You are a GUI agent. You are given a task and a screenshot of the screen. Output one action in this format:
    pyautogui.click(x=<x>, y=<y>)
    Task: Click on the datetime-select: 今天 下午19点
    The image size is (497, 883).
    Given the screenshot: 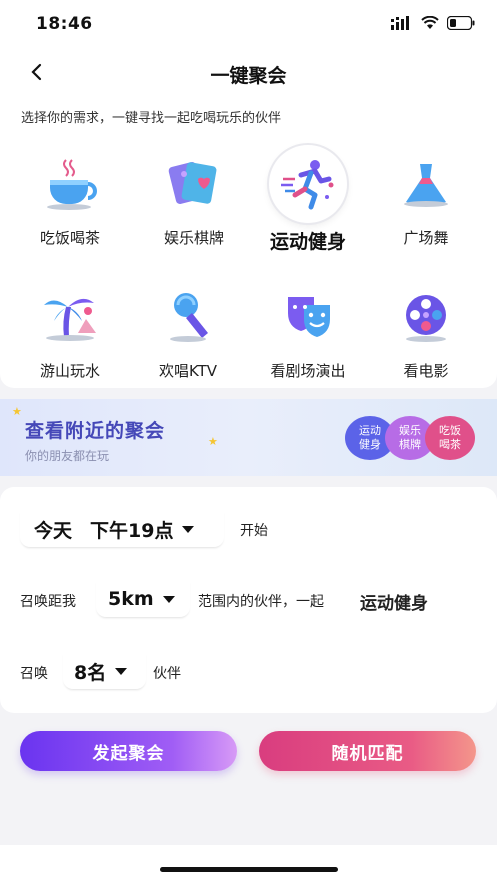 What is the action you would take?
    pyautogui.click(x=122, y=529)
    